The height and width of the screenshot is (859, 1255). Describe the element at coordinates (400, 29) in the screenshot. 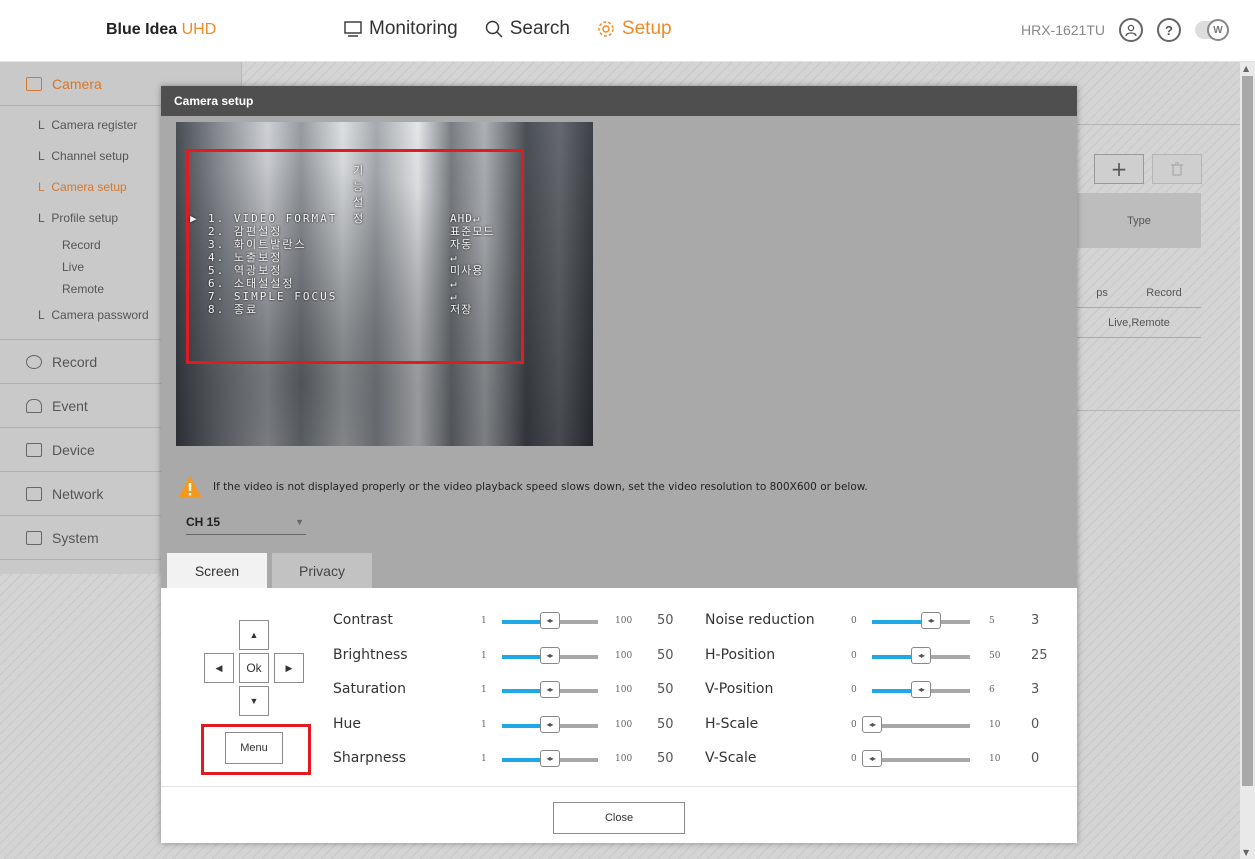

I see `nav-monitoring: Monitoring` at that location.